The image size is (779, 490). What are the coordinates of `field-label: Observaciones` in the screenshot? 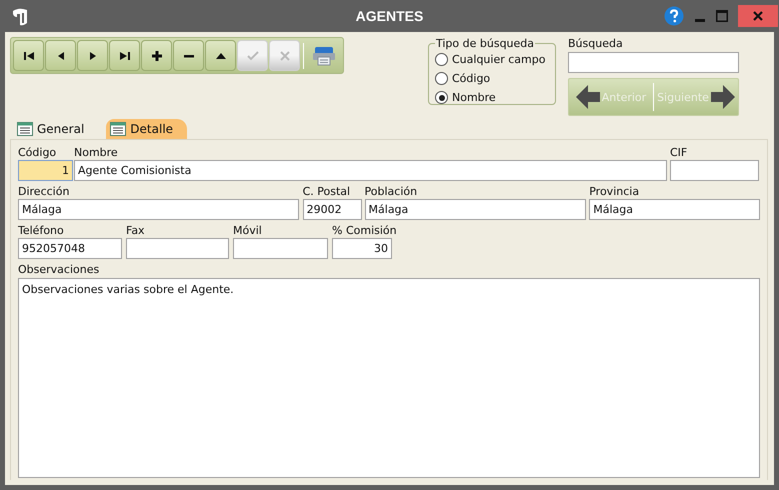 It's located at (59, 269).